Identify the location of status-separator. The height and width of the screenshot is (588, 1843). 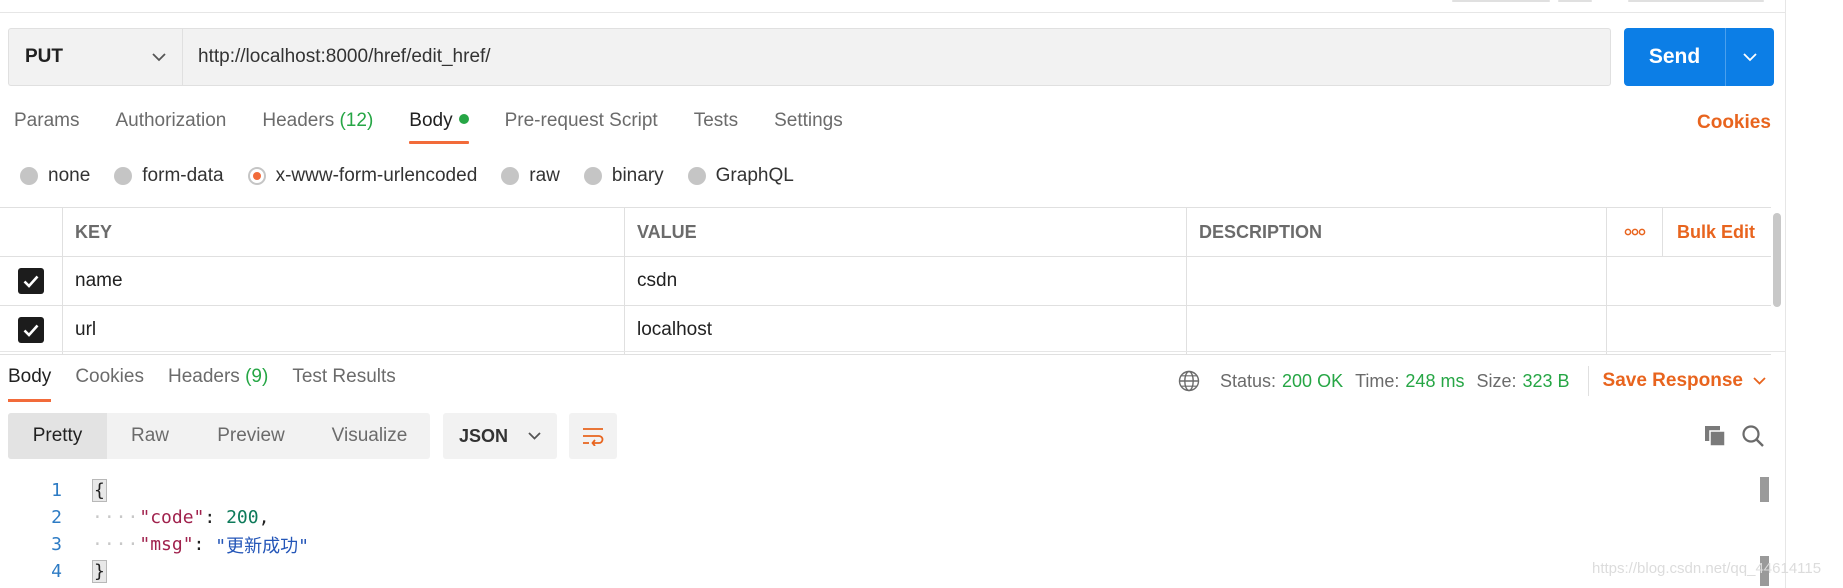
(1588, 381).